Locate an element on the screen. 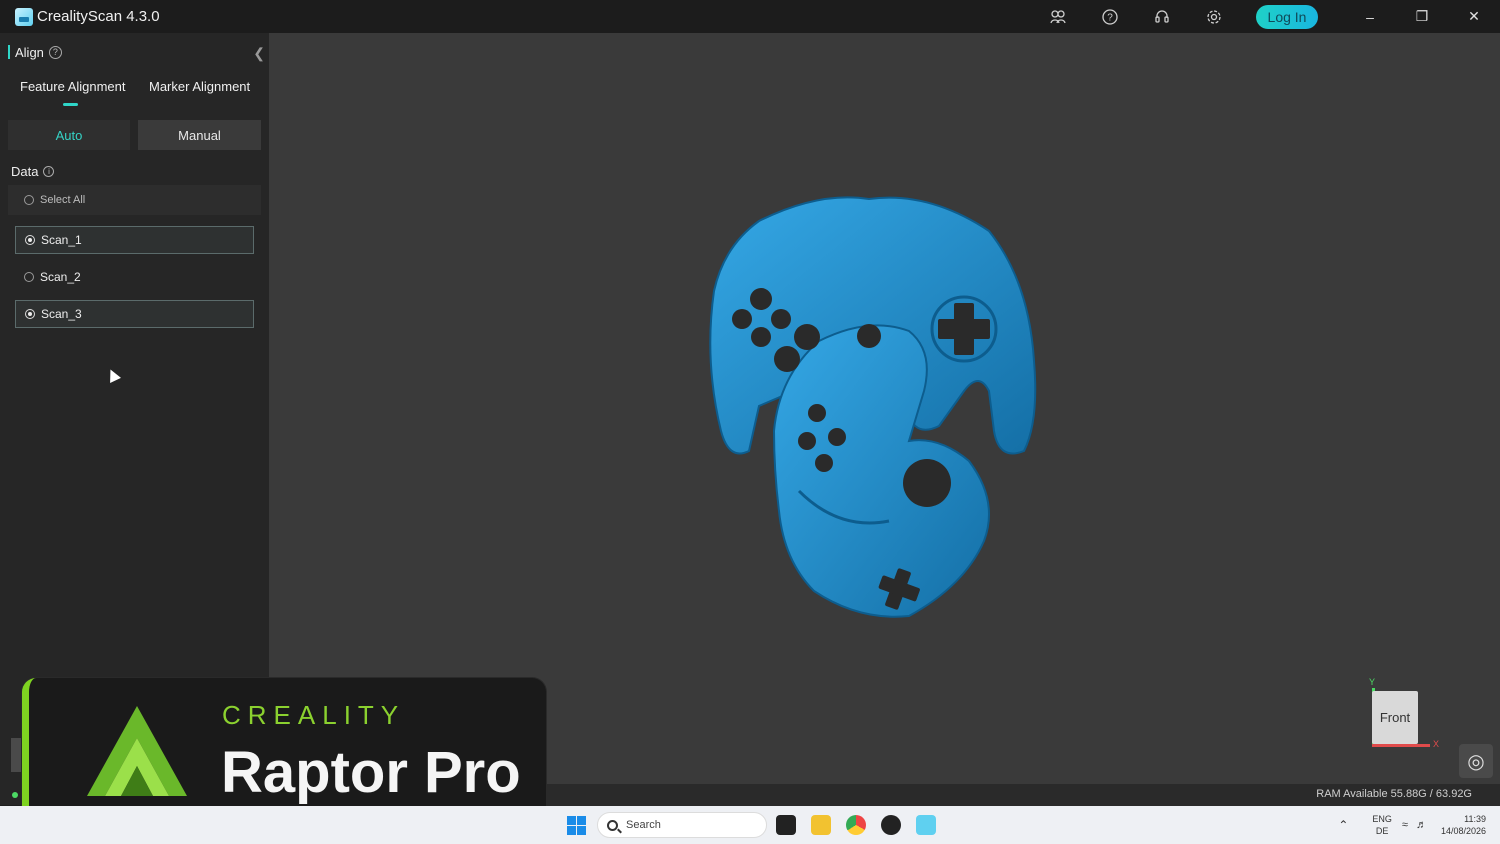 This screenshot has width=1500, height=844. data-label: Data is located at coordinates (25, 171).